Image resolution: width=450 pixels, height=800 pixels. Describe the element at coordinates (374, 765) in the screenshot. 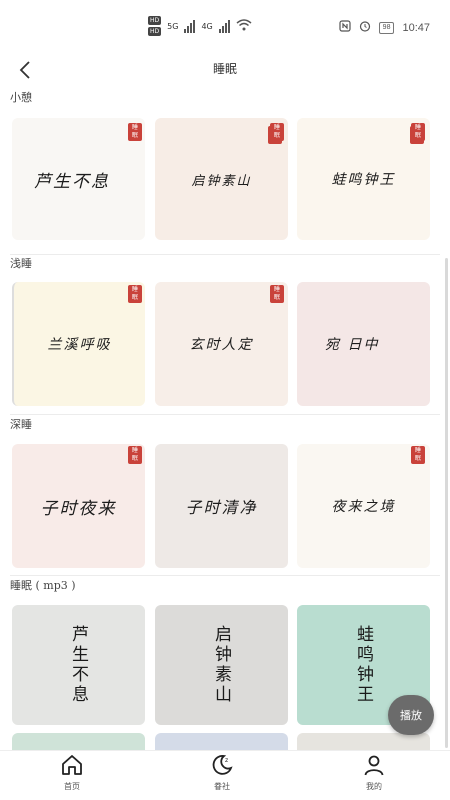

I see `user-icon` at that location.